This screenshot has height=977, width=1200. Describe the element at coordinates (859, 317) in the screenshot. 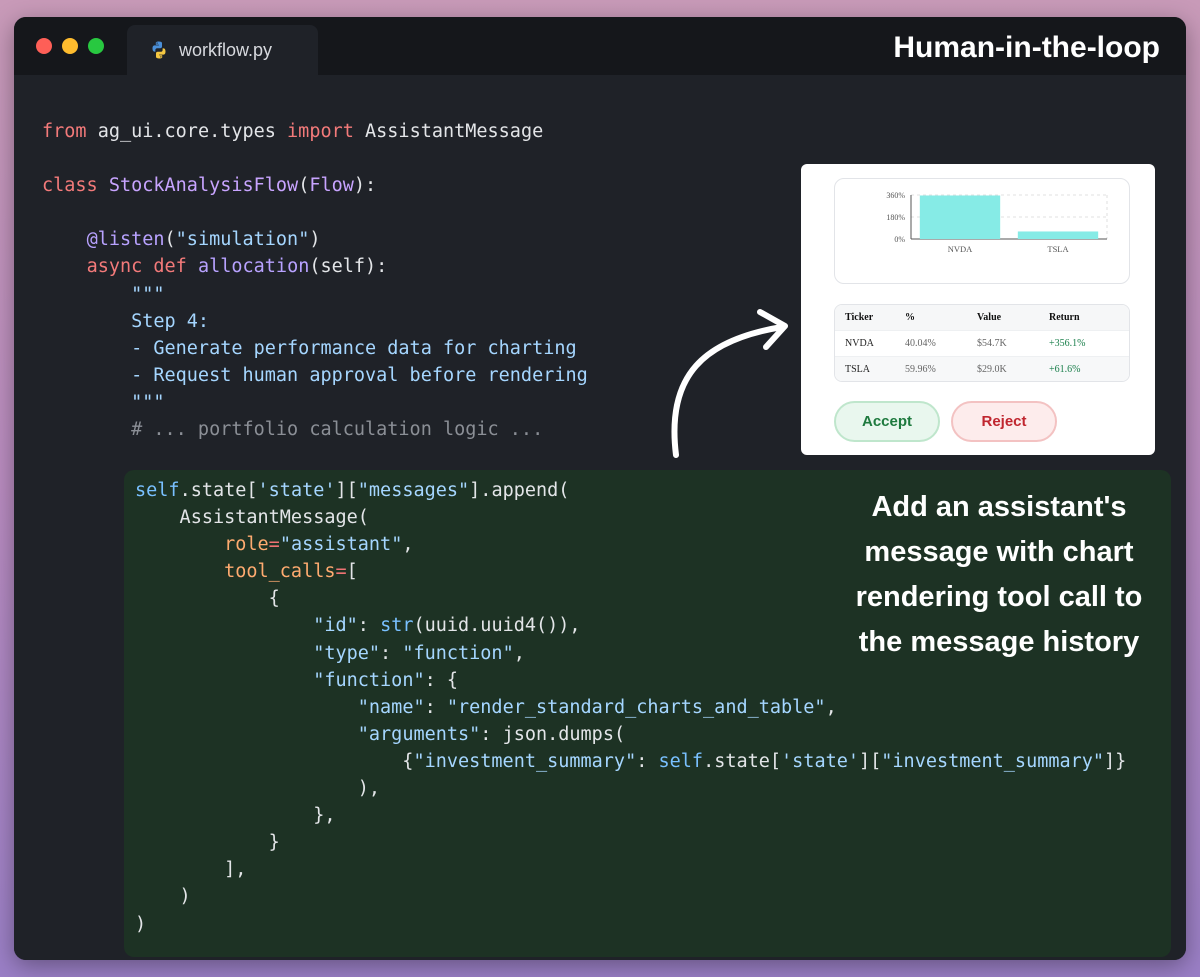

I see `col-ticker: Ticker` at that location.